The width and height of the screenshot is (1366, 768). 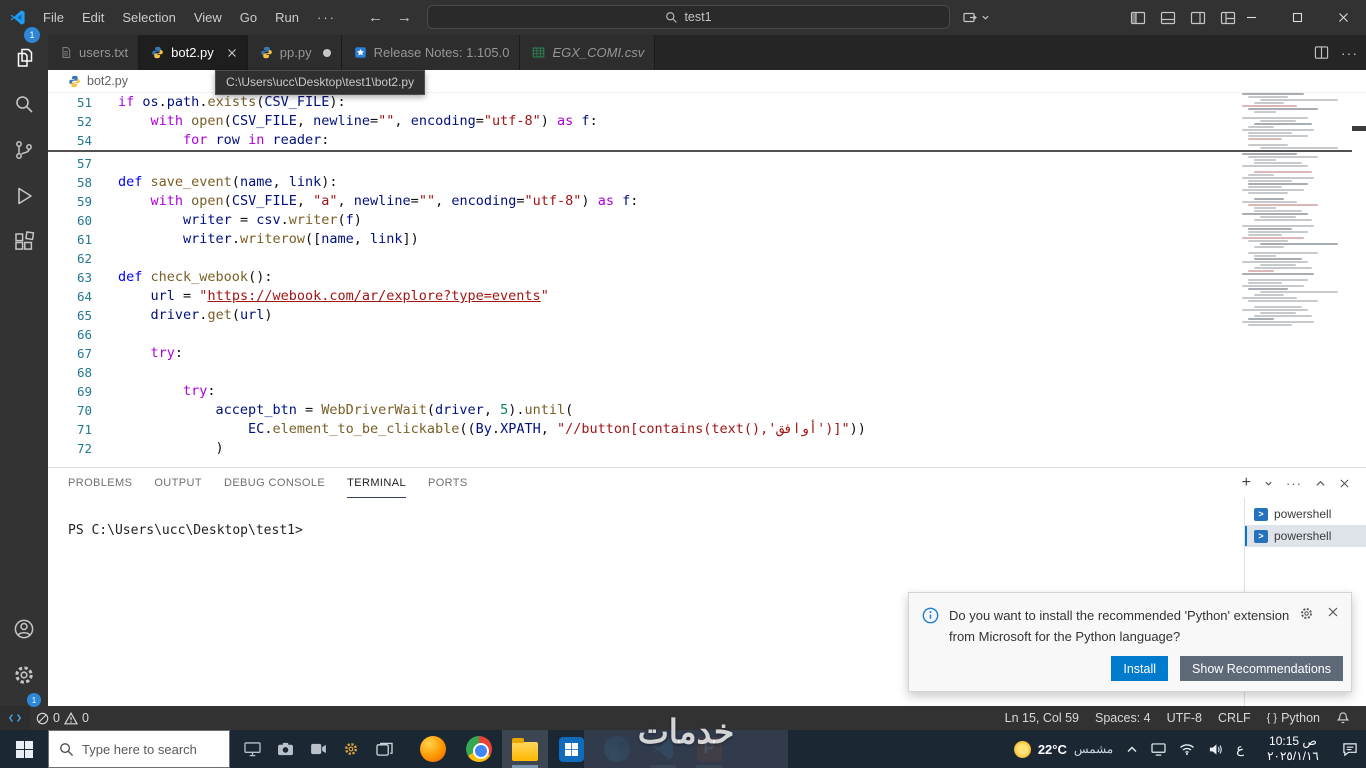 I want to click on minimize-button, so click(x=1251, y=17).